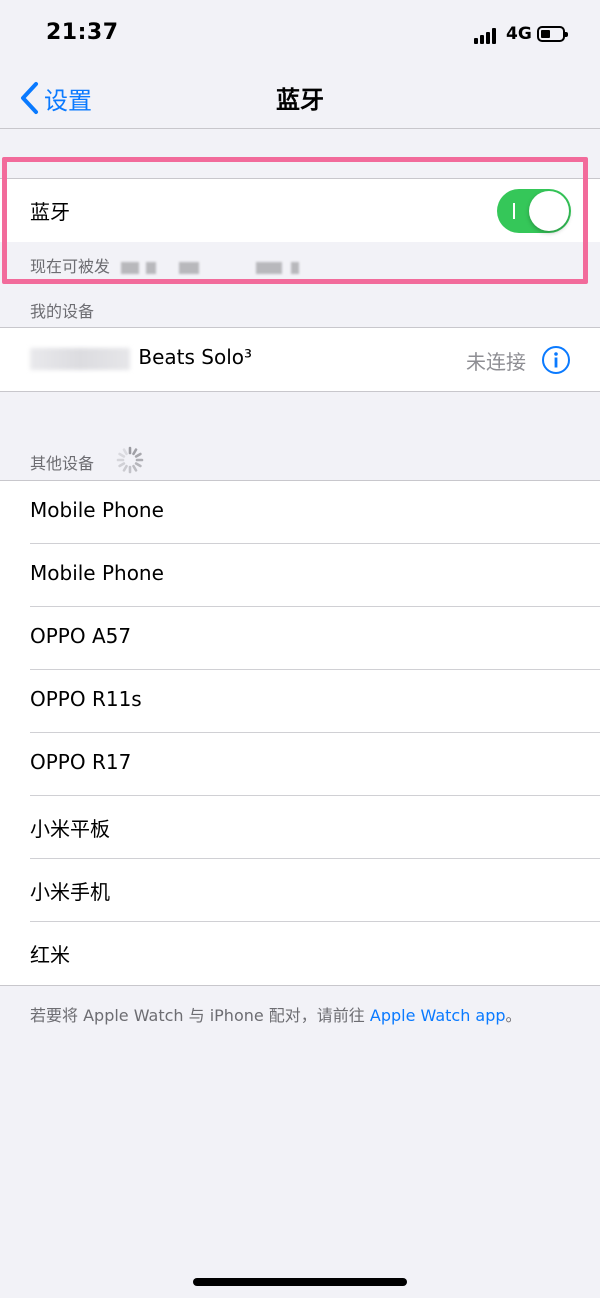 This screenshot has height=1298, width=600. Describe the element at coordinates (519, 34) in the screenshot. I see `network-type: 4G` at that location.